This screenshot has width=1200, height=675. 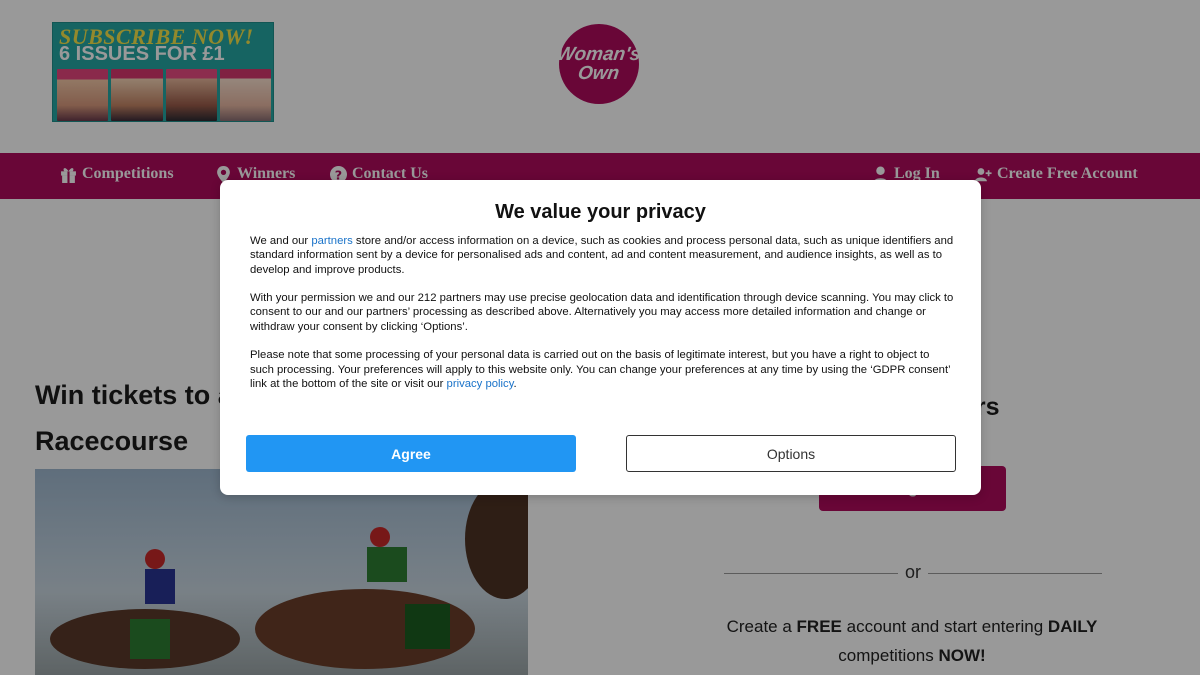 What do you see at coordinates (331, 241) in the screenshot?
I see `partners-link: partners` at bounding box center [331, 241].